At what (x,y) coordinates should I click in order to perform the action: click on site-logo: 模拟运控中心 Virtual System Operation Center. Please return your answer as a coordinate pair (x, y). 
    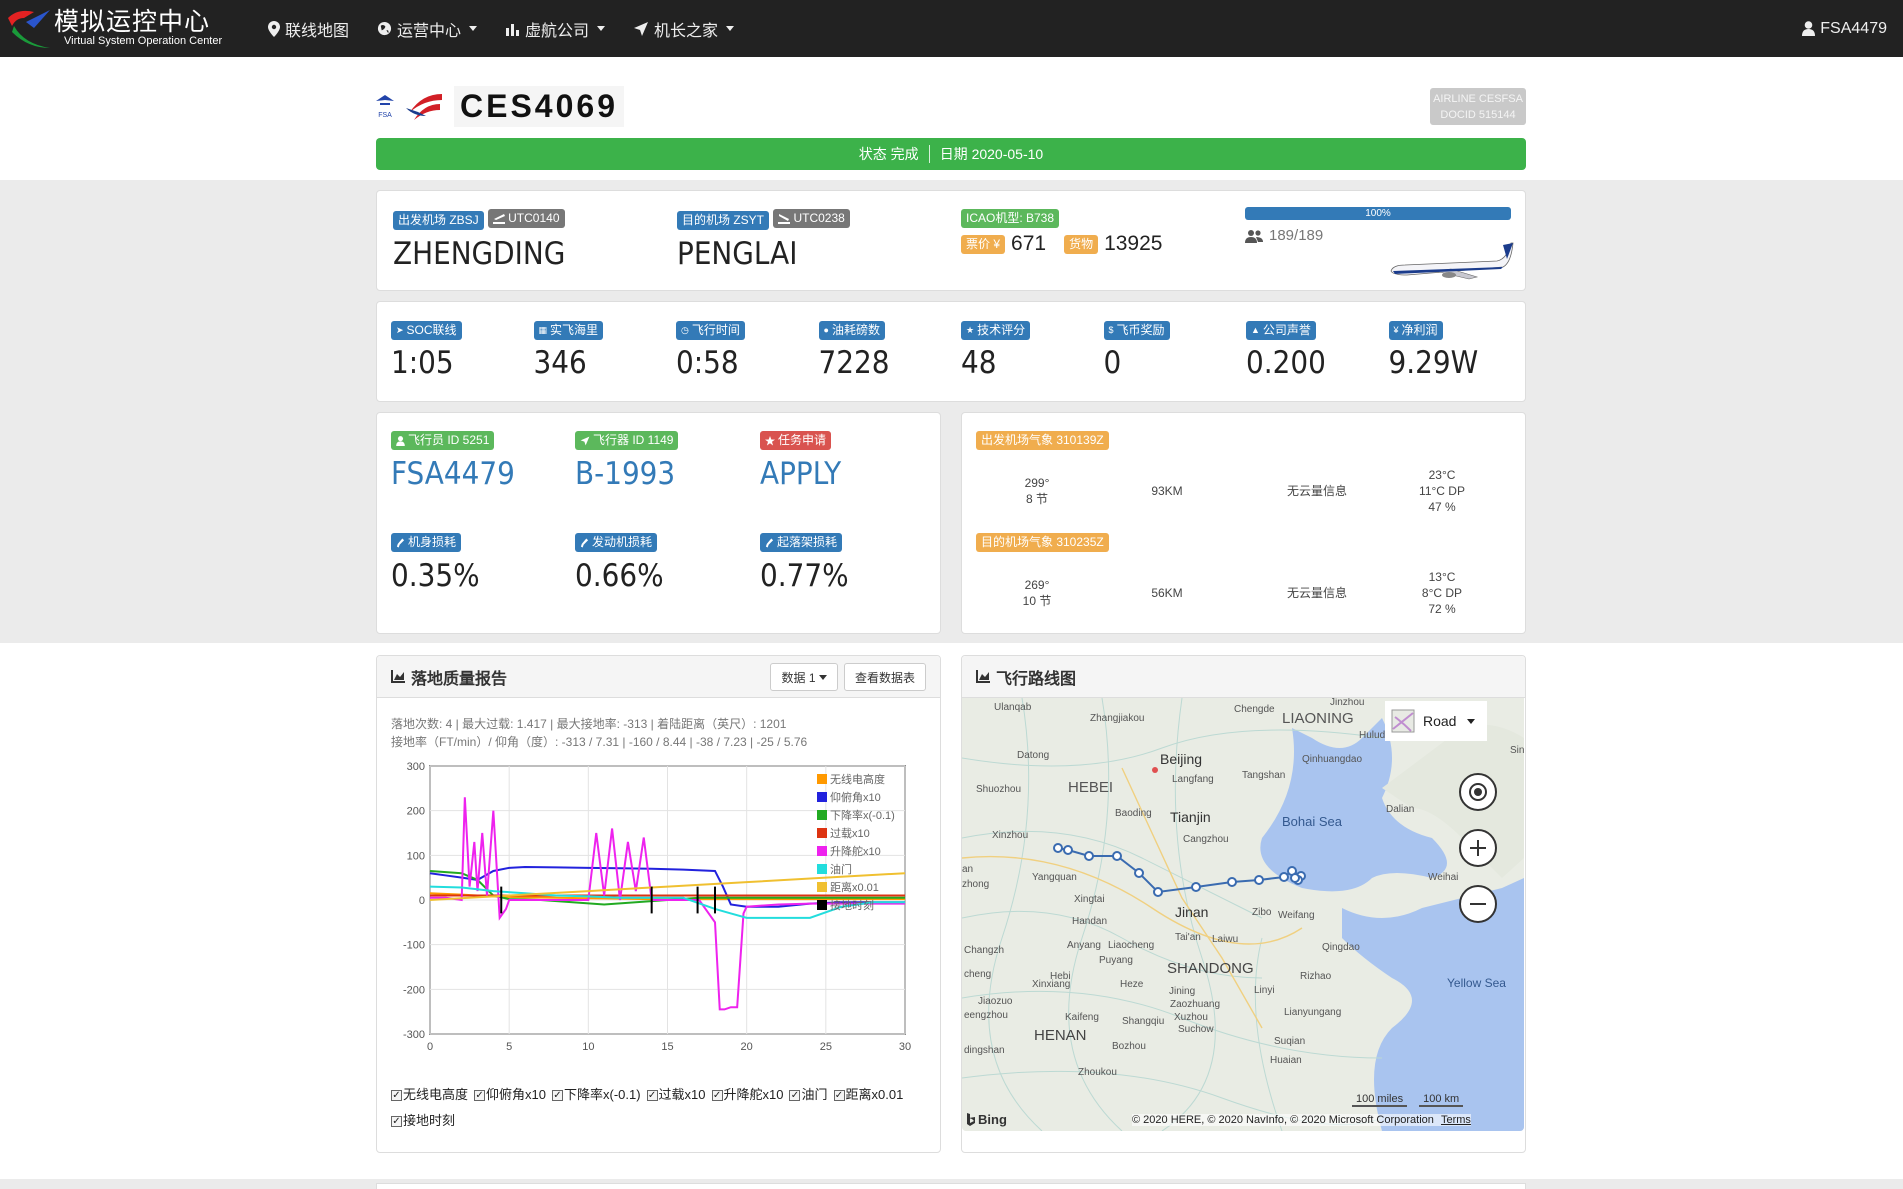
    Looking at the image, I should click on (129, 29).